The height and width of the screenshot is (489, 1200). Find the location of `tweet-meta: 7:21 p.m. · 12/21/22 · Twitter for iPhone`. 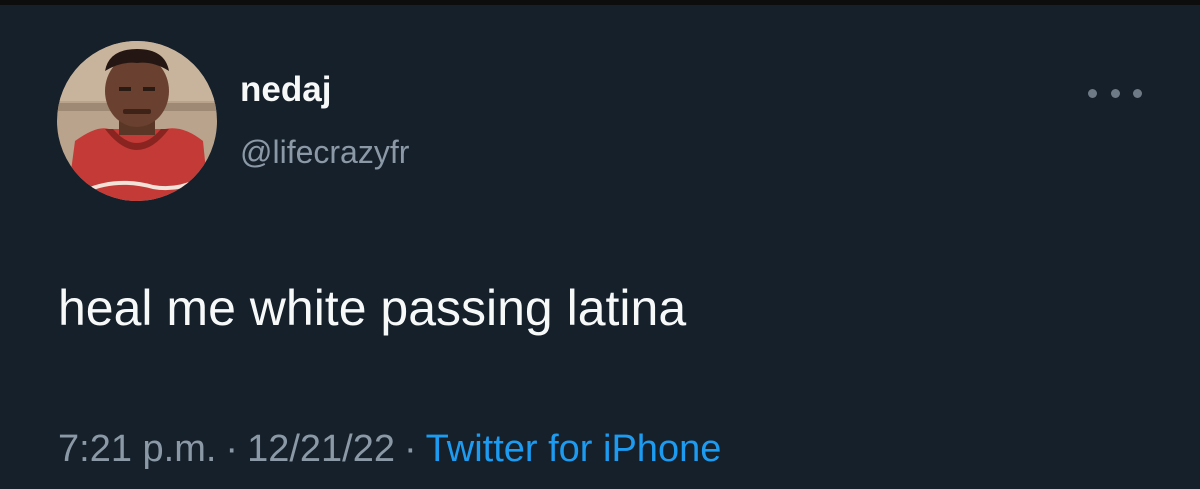

tweet-meta: 7:21 p.m. · 12/21/22 · Twitter for iPhone is located at coordinates (389, 449).